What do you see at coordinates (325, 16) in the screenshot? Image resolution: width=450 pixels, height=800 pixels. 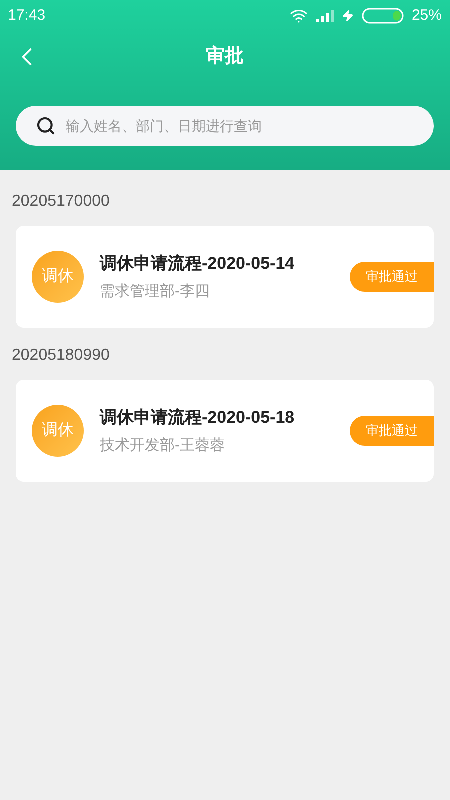 I see `signal-icon` at bounding box center [325, 16].